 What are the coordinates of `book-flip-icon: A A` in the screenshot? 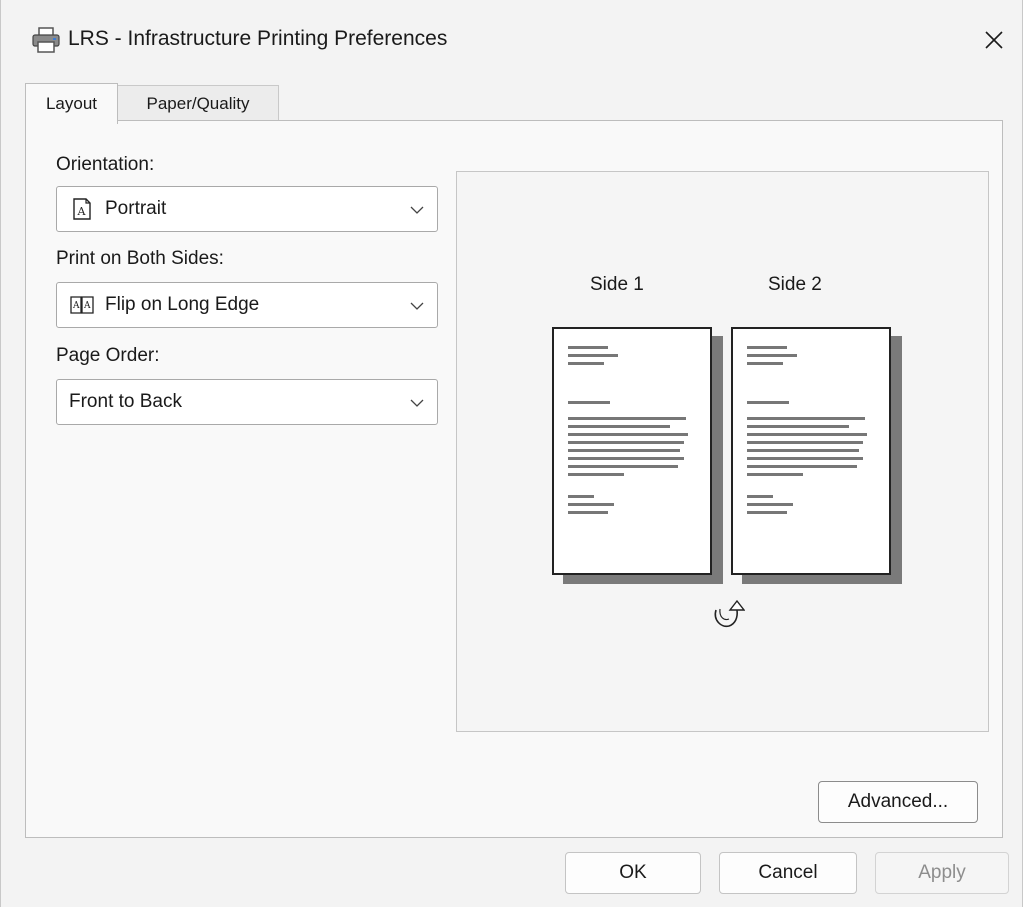 It's located at (82, 305).